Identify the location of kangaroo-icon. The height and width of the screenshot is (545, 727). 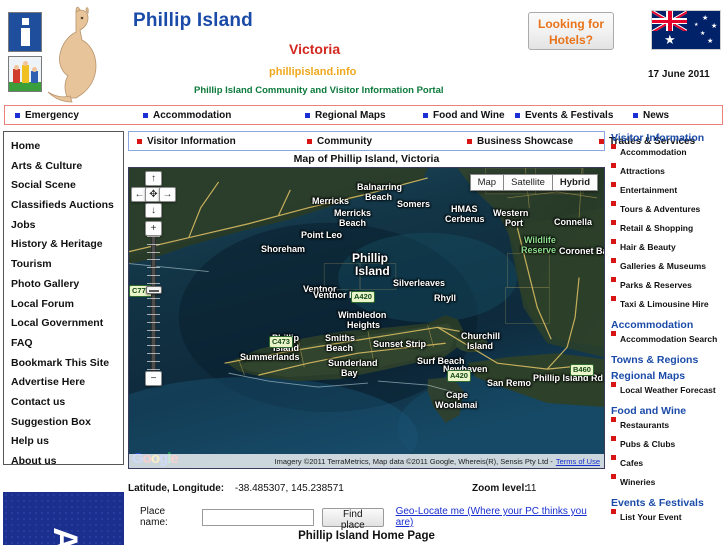
(72, 54).